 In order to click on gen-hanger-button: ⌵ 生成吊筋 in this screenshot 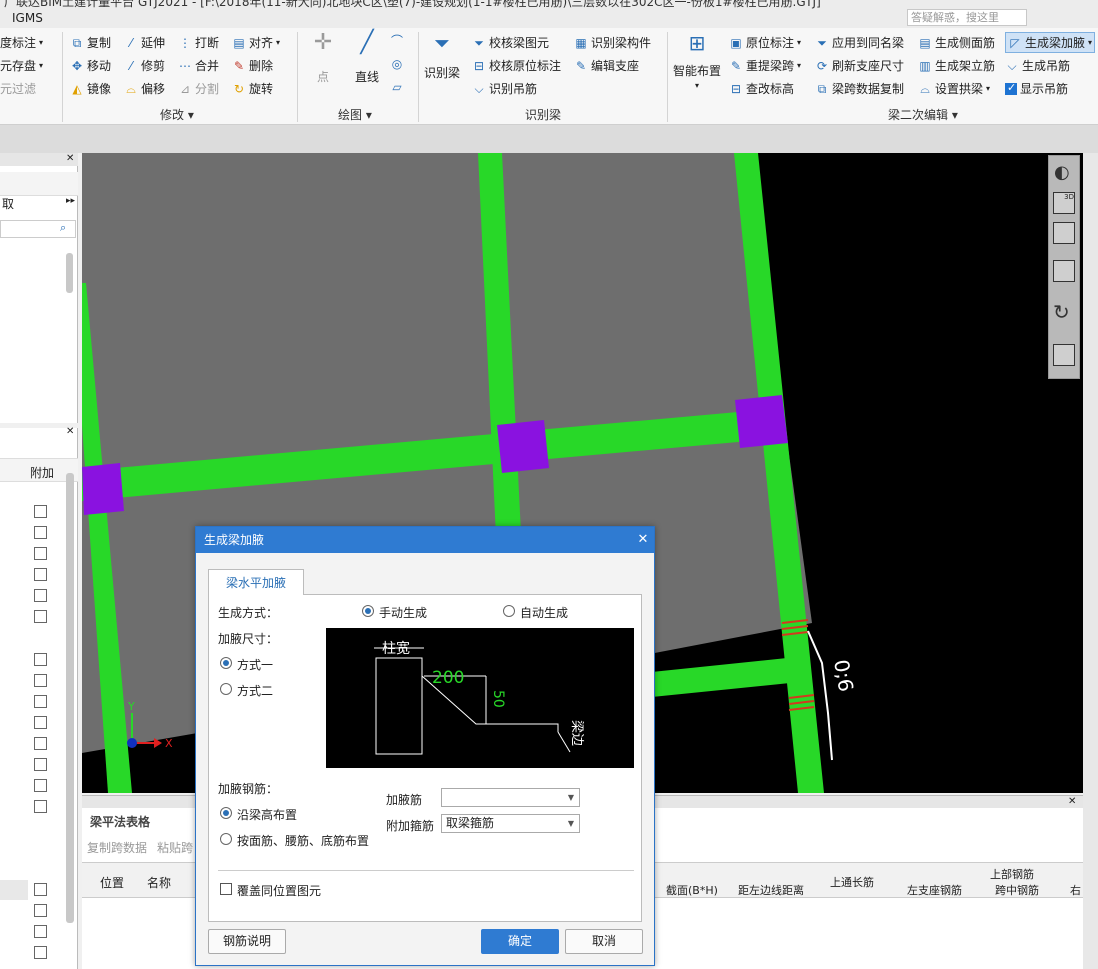, I will do `click(1037, 65)`.